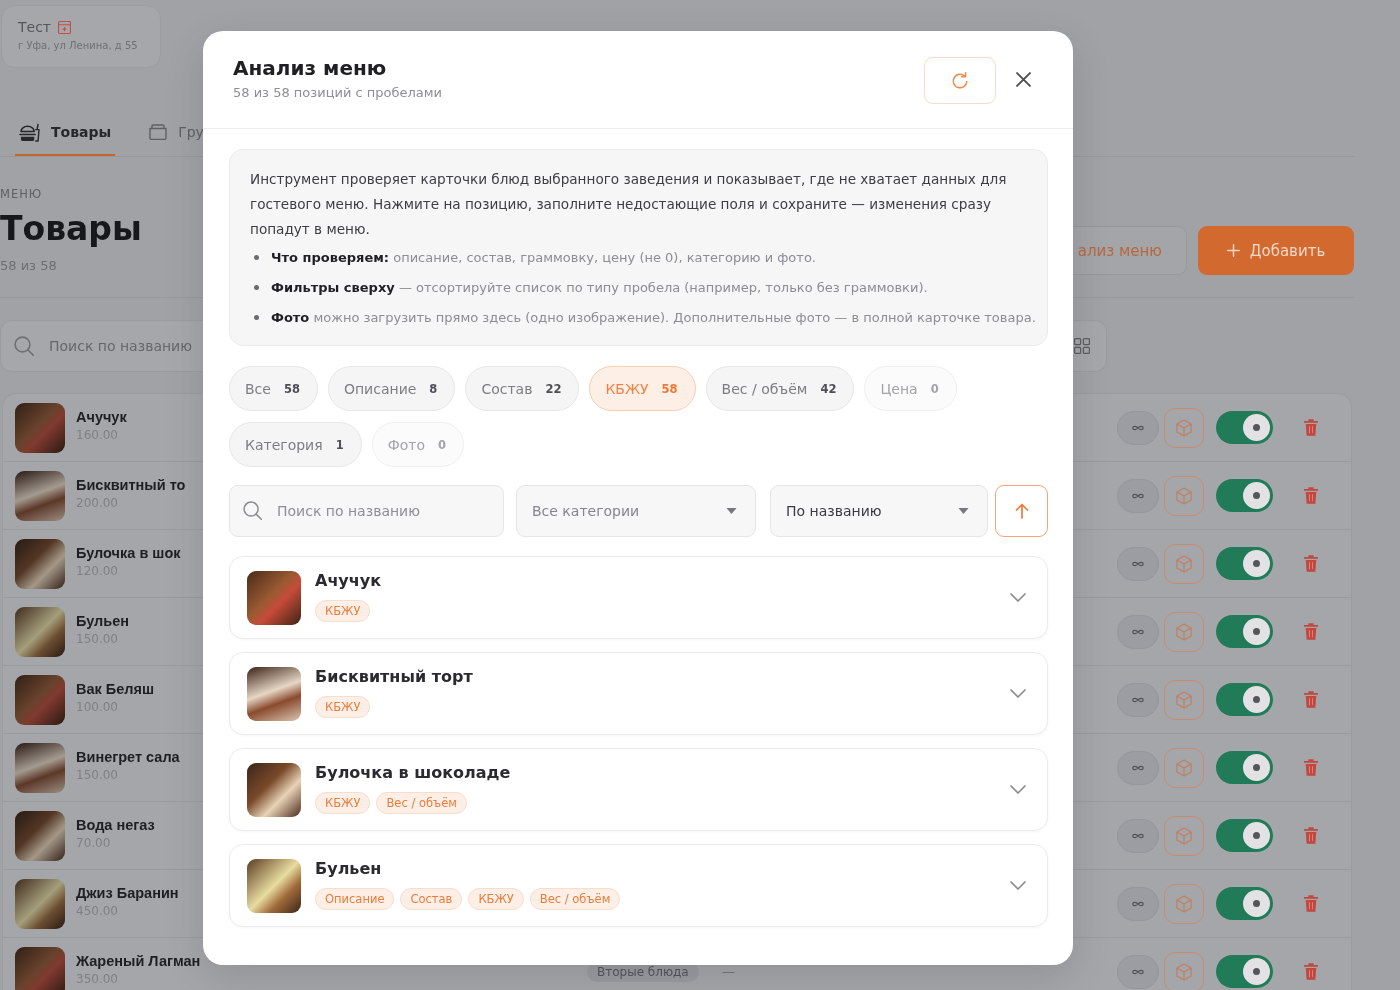 This screenshot has height=990, width=1400. Describe the element at coordinates (348, 580) in the screenshot. I see `item-name: Ачучук` at that location.